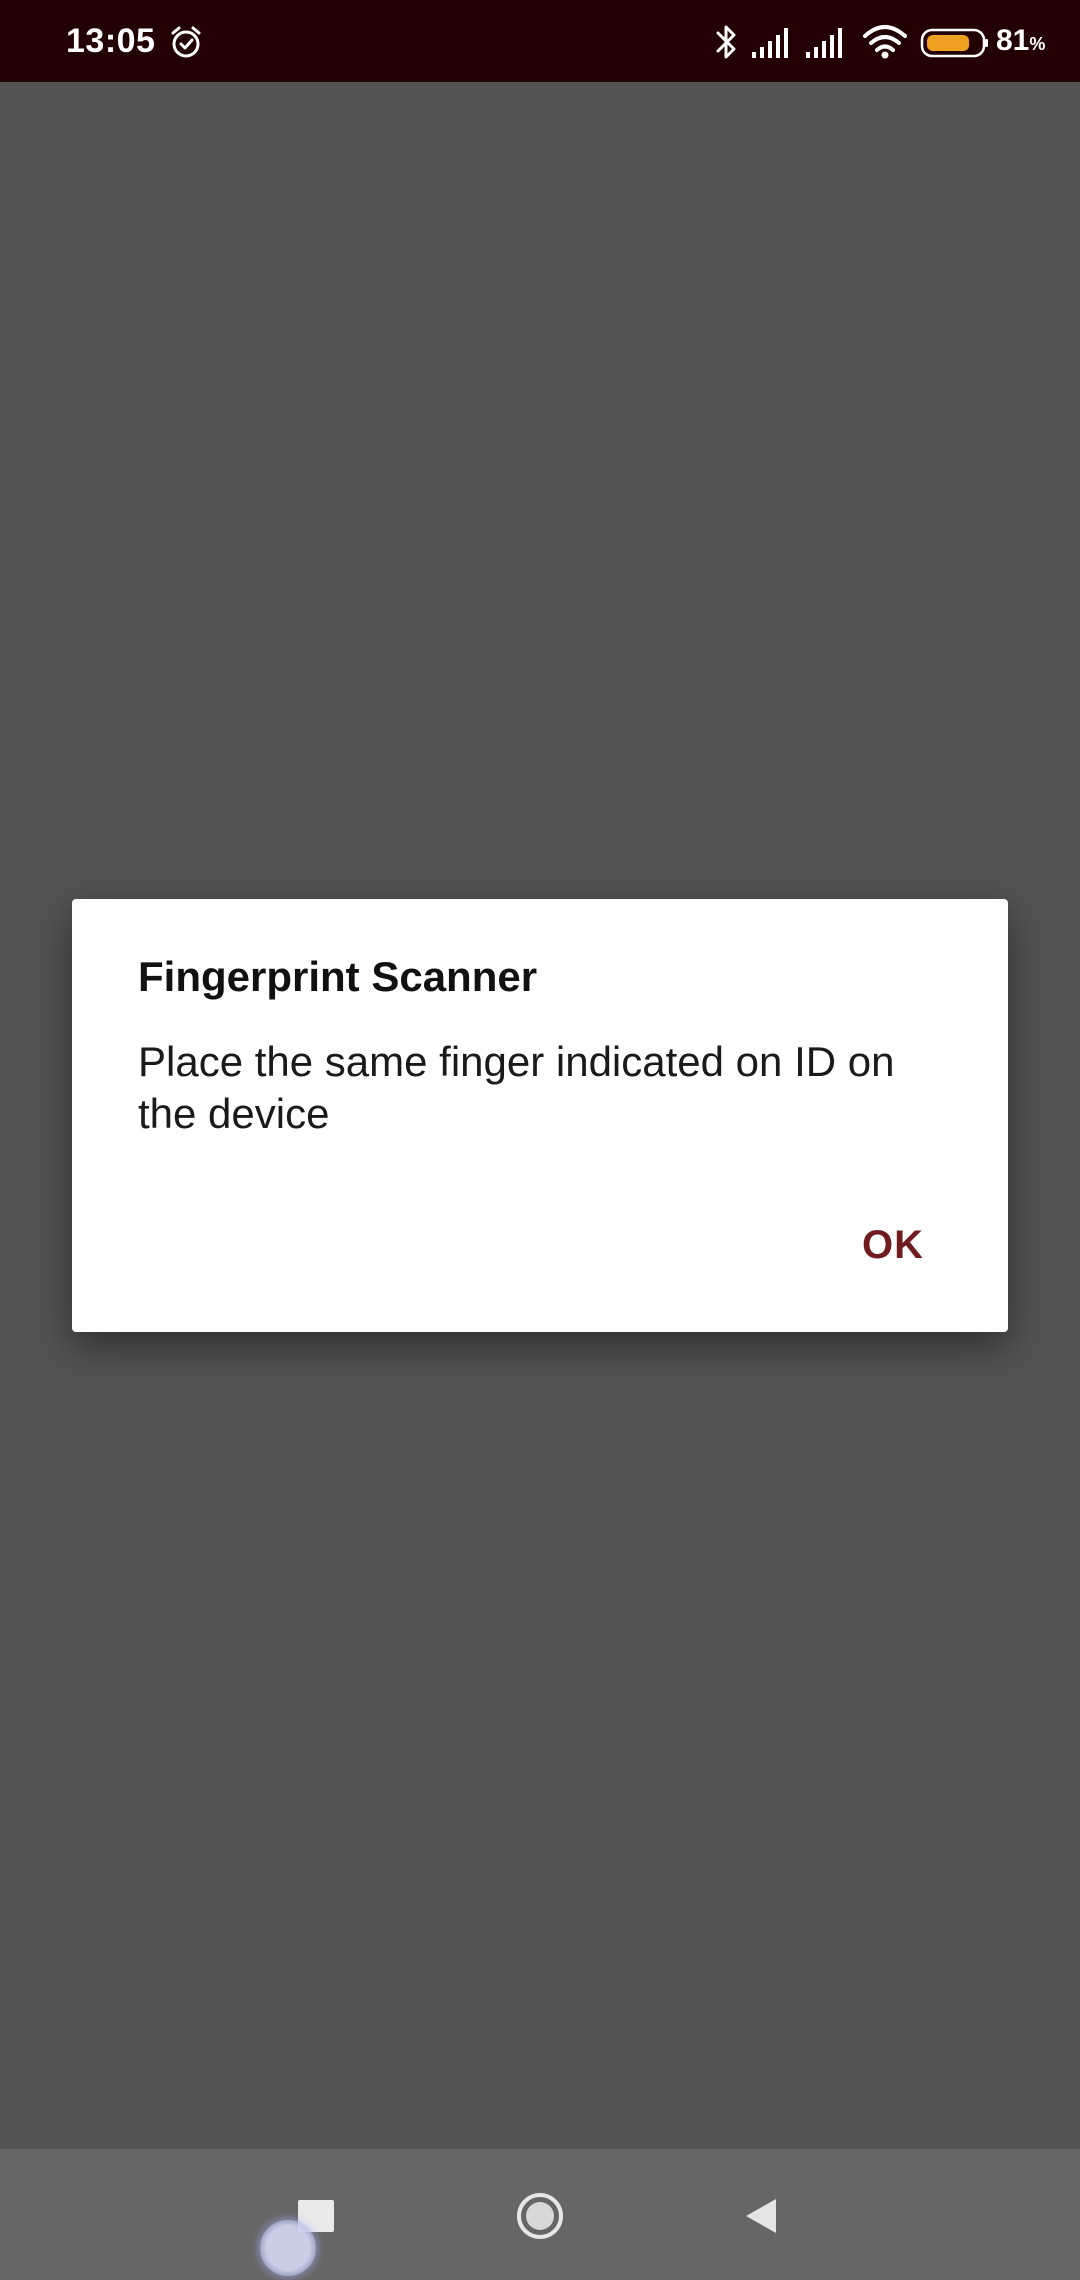  I want to click on bluetooth-icon, so click(726, 42).